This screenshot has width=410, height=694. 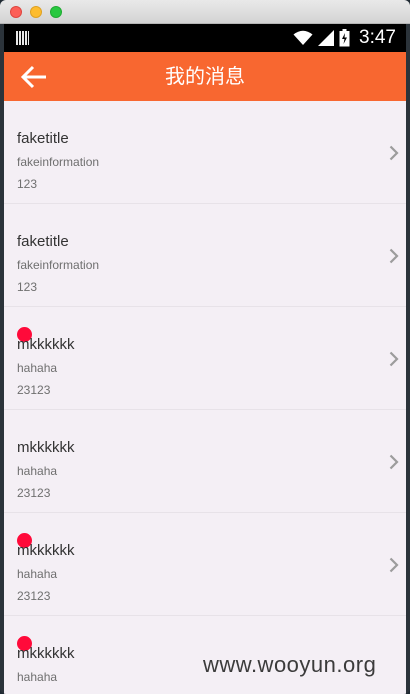 What do you see at coordinates (326, 38) in the screenshot?
I see `signal-icon` at bounding box center [326, 38].